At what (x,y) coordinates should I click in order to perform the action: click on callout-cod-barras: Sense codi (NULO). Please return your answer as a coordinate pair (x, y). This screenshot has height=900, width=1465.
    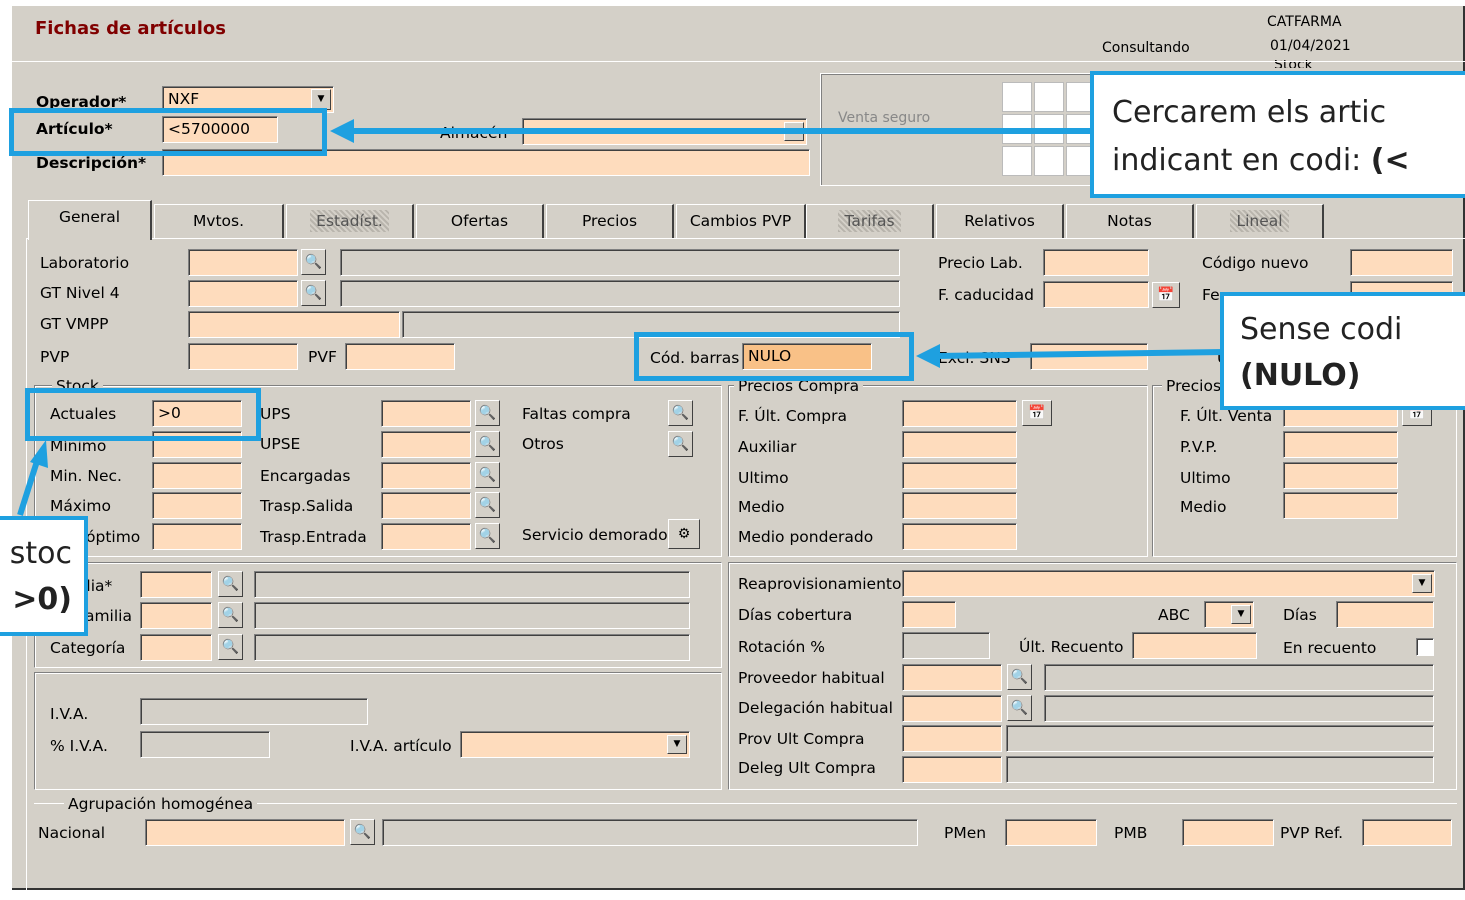
    Looking at the image, I should click on (1342, 351).